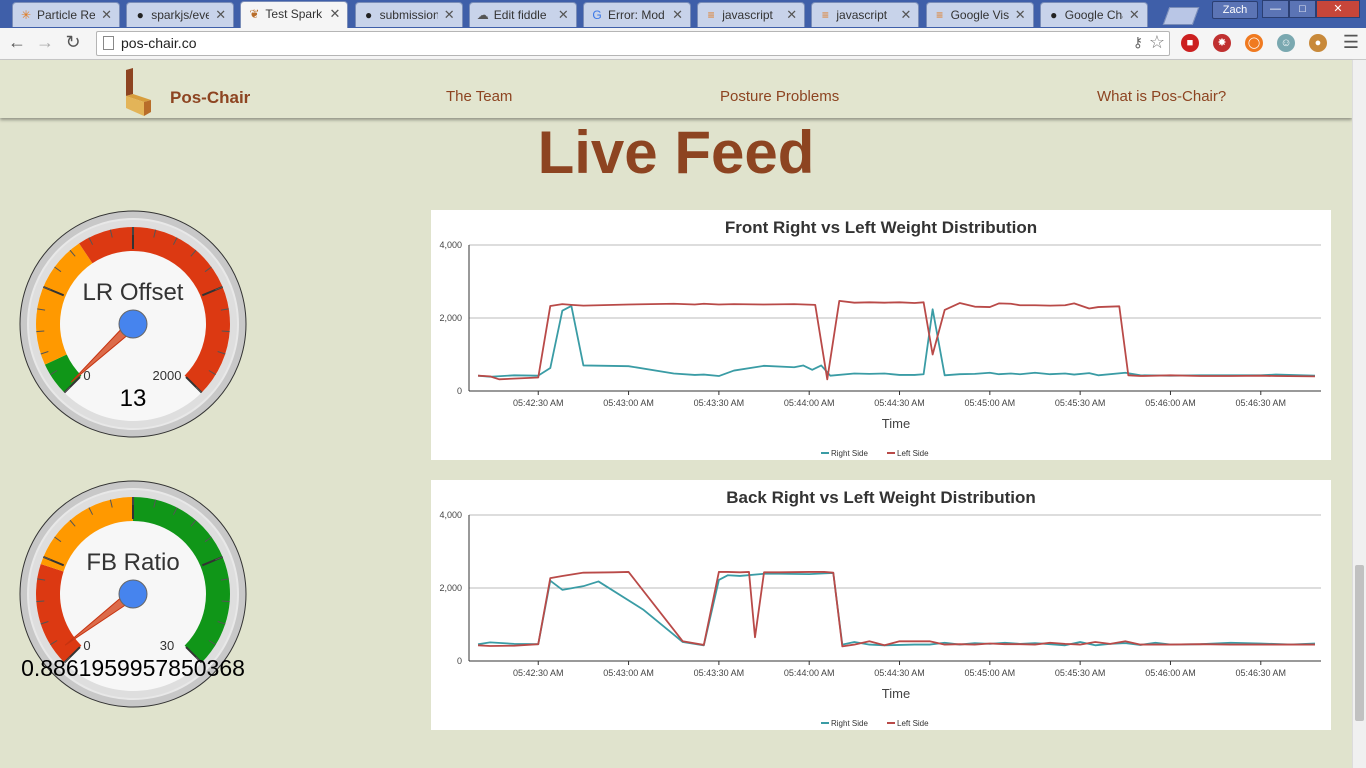 This screenshot has height=768, width=1366. What do you see at coordinates (1261, 403) in the screenshot?
I see `x-tick-label: 05:46:30 AM` at bounding box center [1261, 403].